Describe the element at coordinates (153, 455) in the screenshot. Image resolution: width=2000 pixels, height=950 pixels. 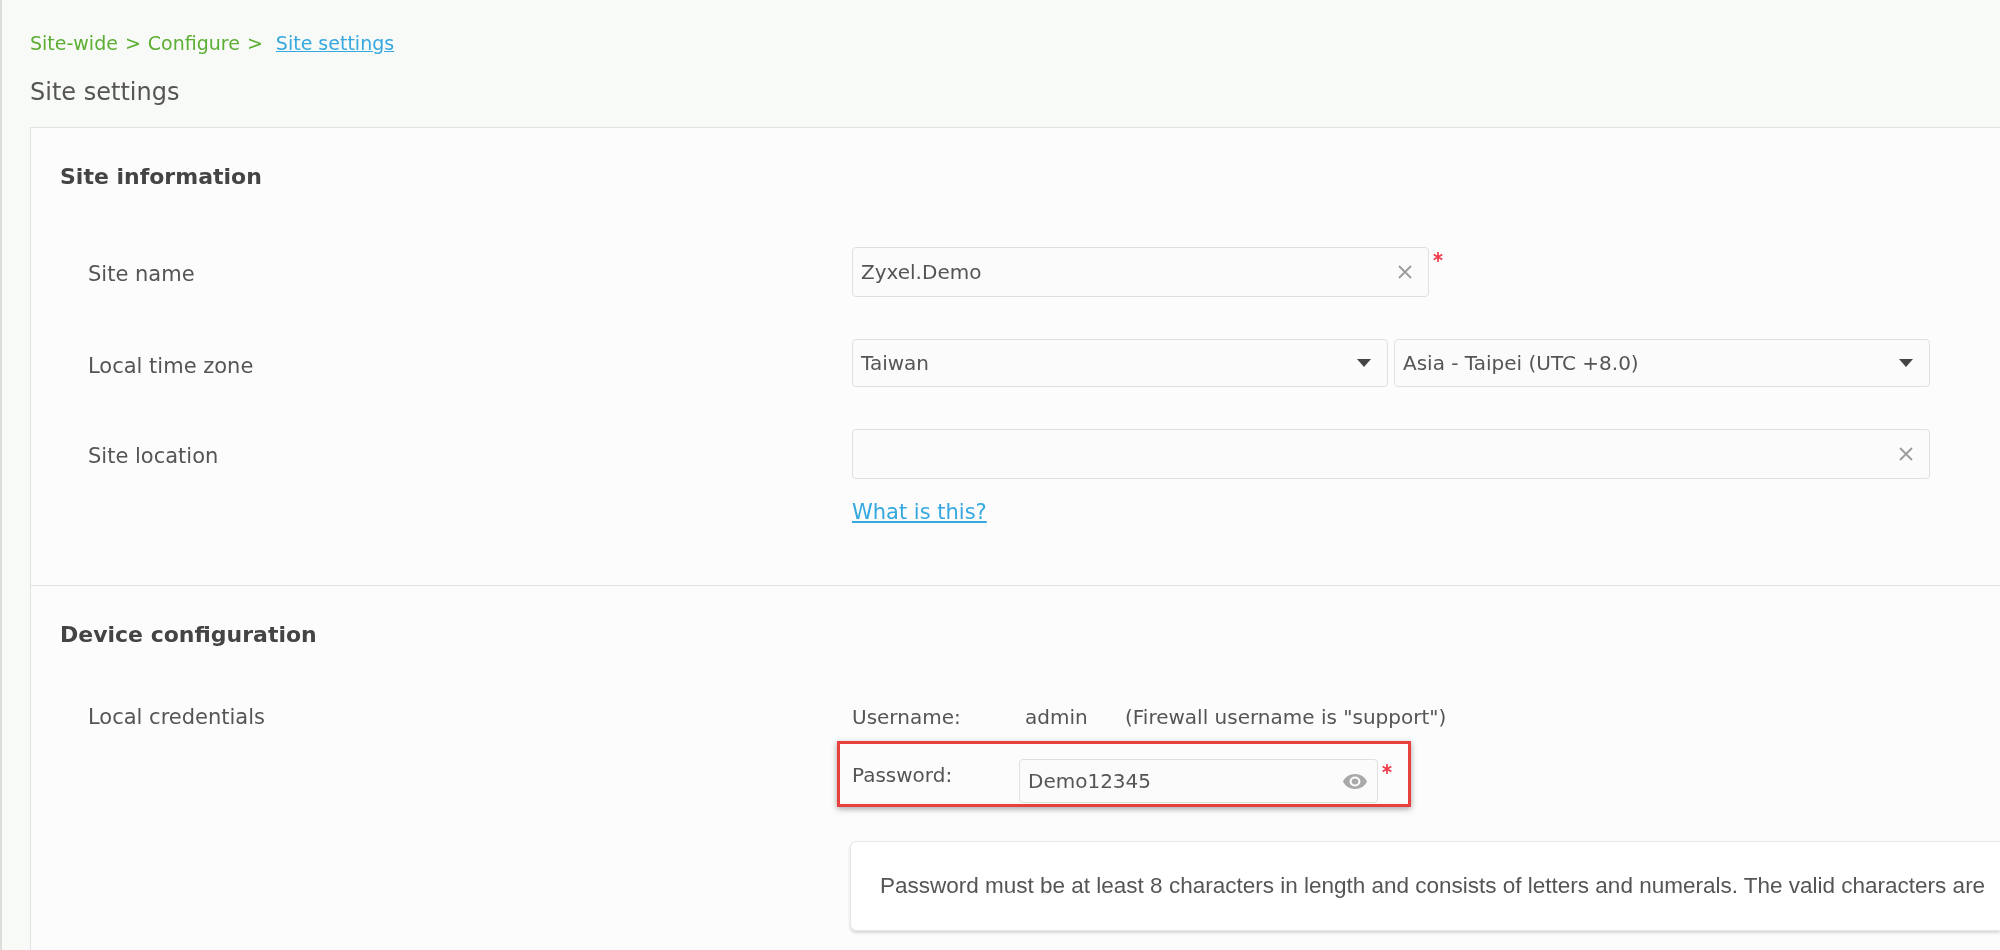
I see `field-label: Site location` at that location.